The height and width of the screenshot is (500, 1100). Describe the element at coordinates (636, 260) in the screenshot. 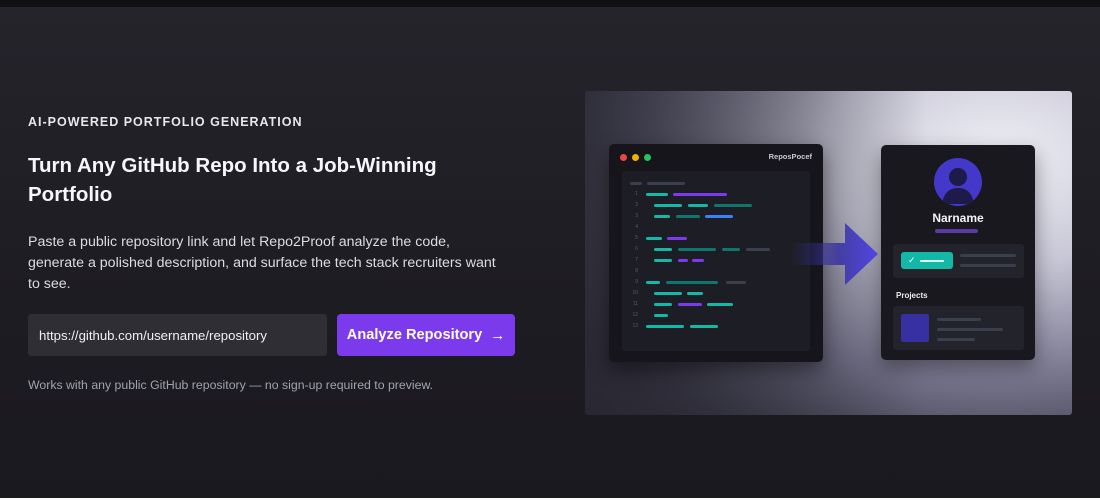

I see `line-number: 7` at that location.